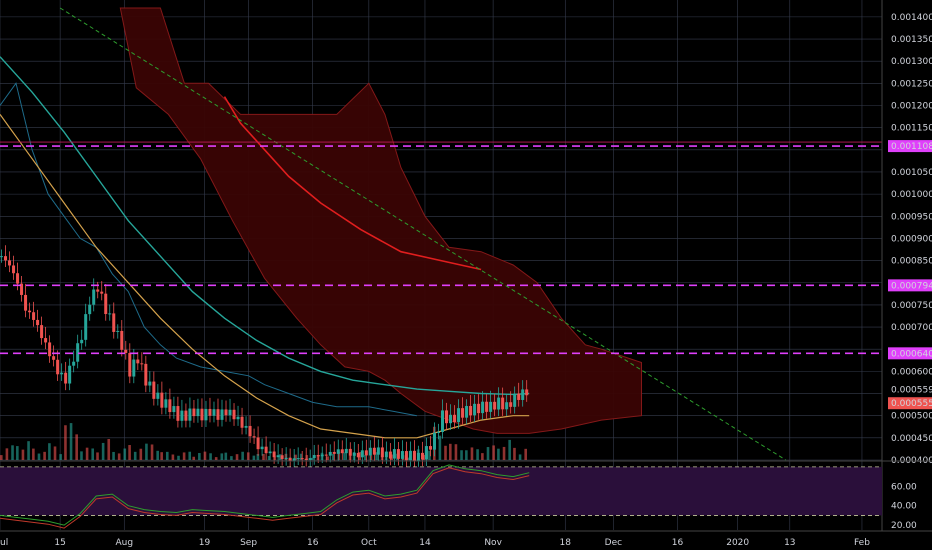  What do you see at coordinates (911, 390) in the screenshot?
I see `current-price-label: 0.0005592` at bounding box center [911, 390].